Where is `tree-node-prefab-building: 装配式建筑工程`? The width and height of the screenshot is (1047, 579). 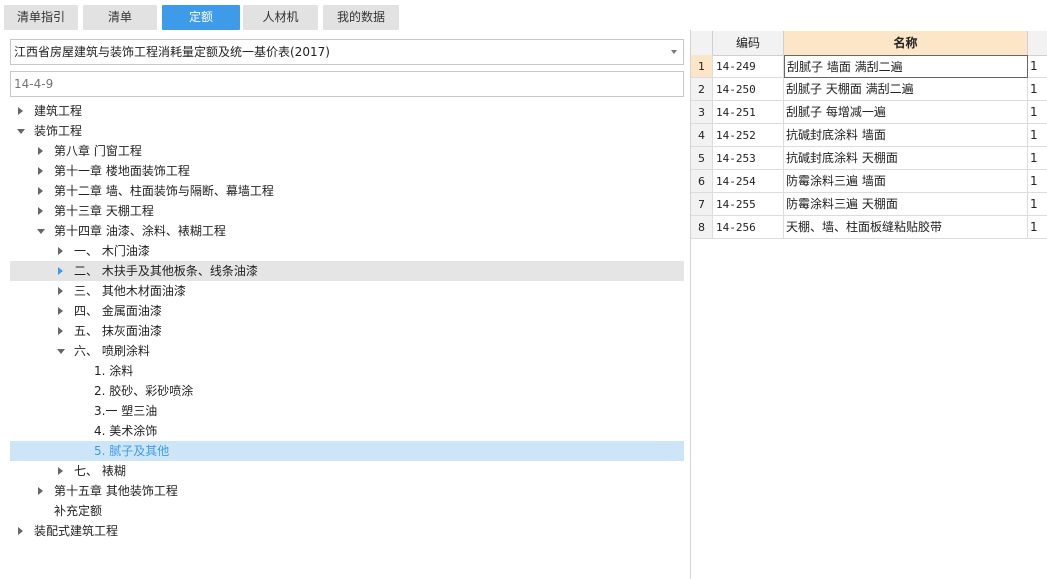 tree-node-prefab-building: 装配式建筑工程 is located at coordinates (347, 531).